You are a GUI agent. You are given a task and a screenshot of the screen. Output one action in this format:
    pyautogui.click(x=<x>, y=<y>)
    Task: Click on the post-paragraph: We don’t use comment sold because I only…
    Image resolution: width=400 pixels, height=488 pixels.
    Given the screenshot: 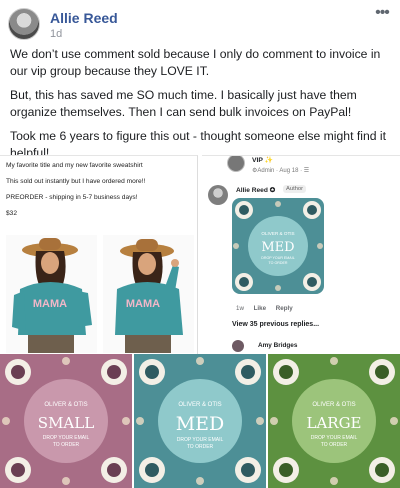 What is the action you would take?
    pyautogui.click(x=195, y=62)
    